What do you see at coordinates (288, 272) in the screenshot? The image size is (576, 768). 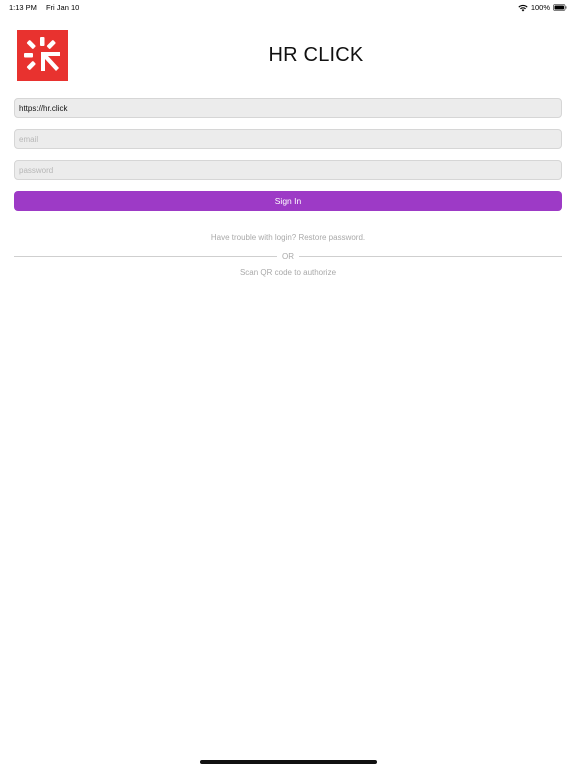 I see `scan-qr-link: Scan QR code to authorize` at bounding box center [288, 272].